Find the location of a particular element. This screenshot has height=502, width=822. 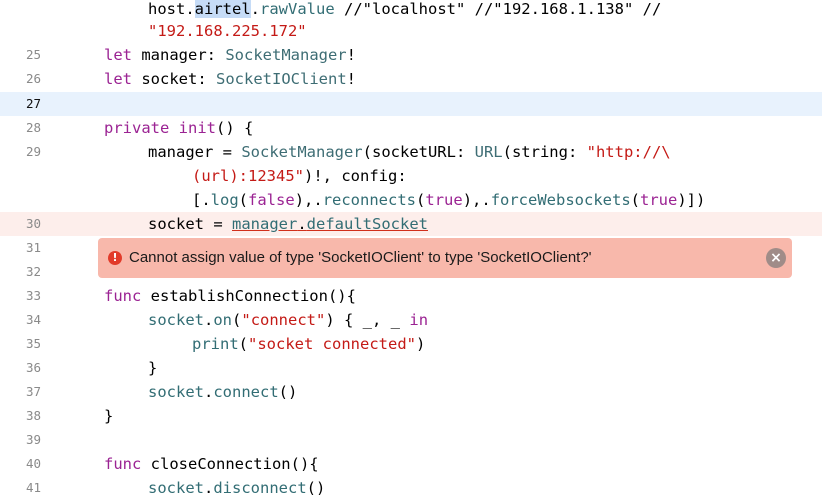

code-line: 28 private init() { is located at coordinates (411, 128).